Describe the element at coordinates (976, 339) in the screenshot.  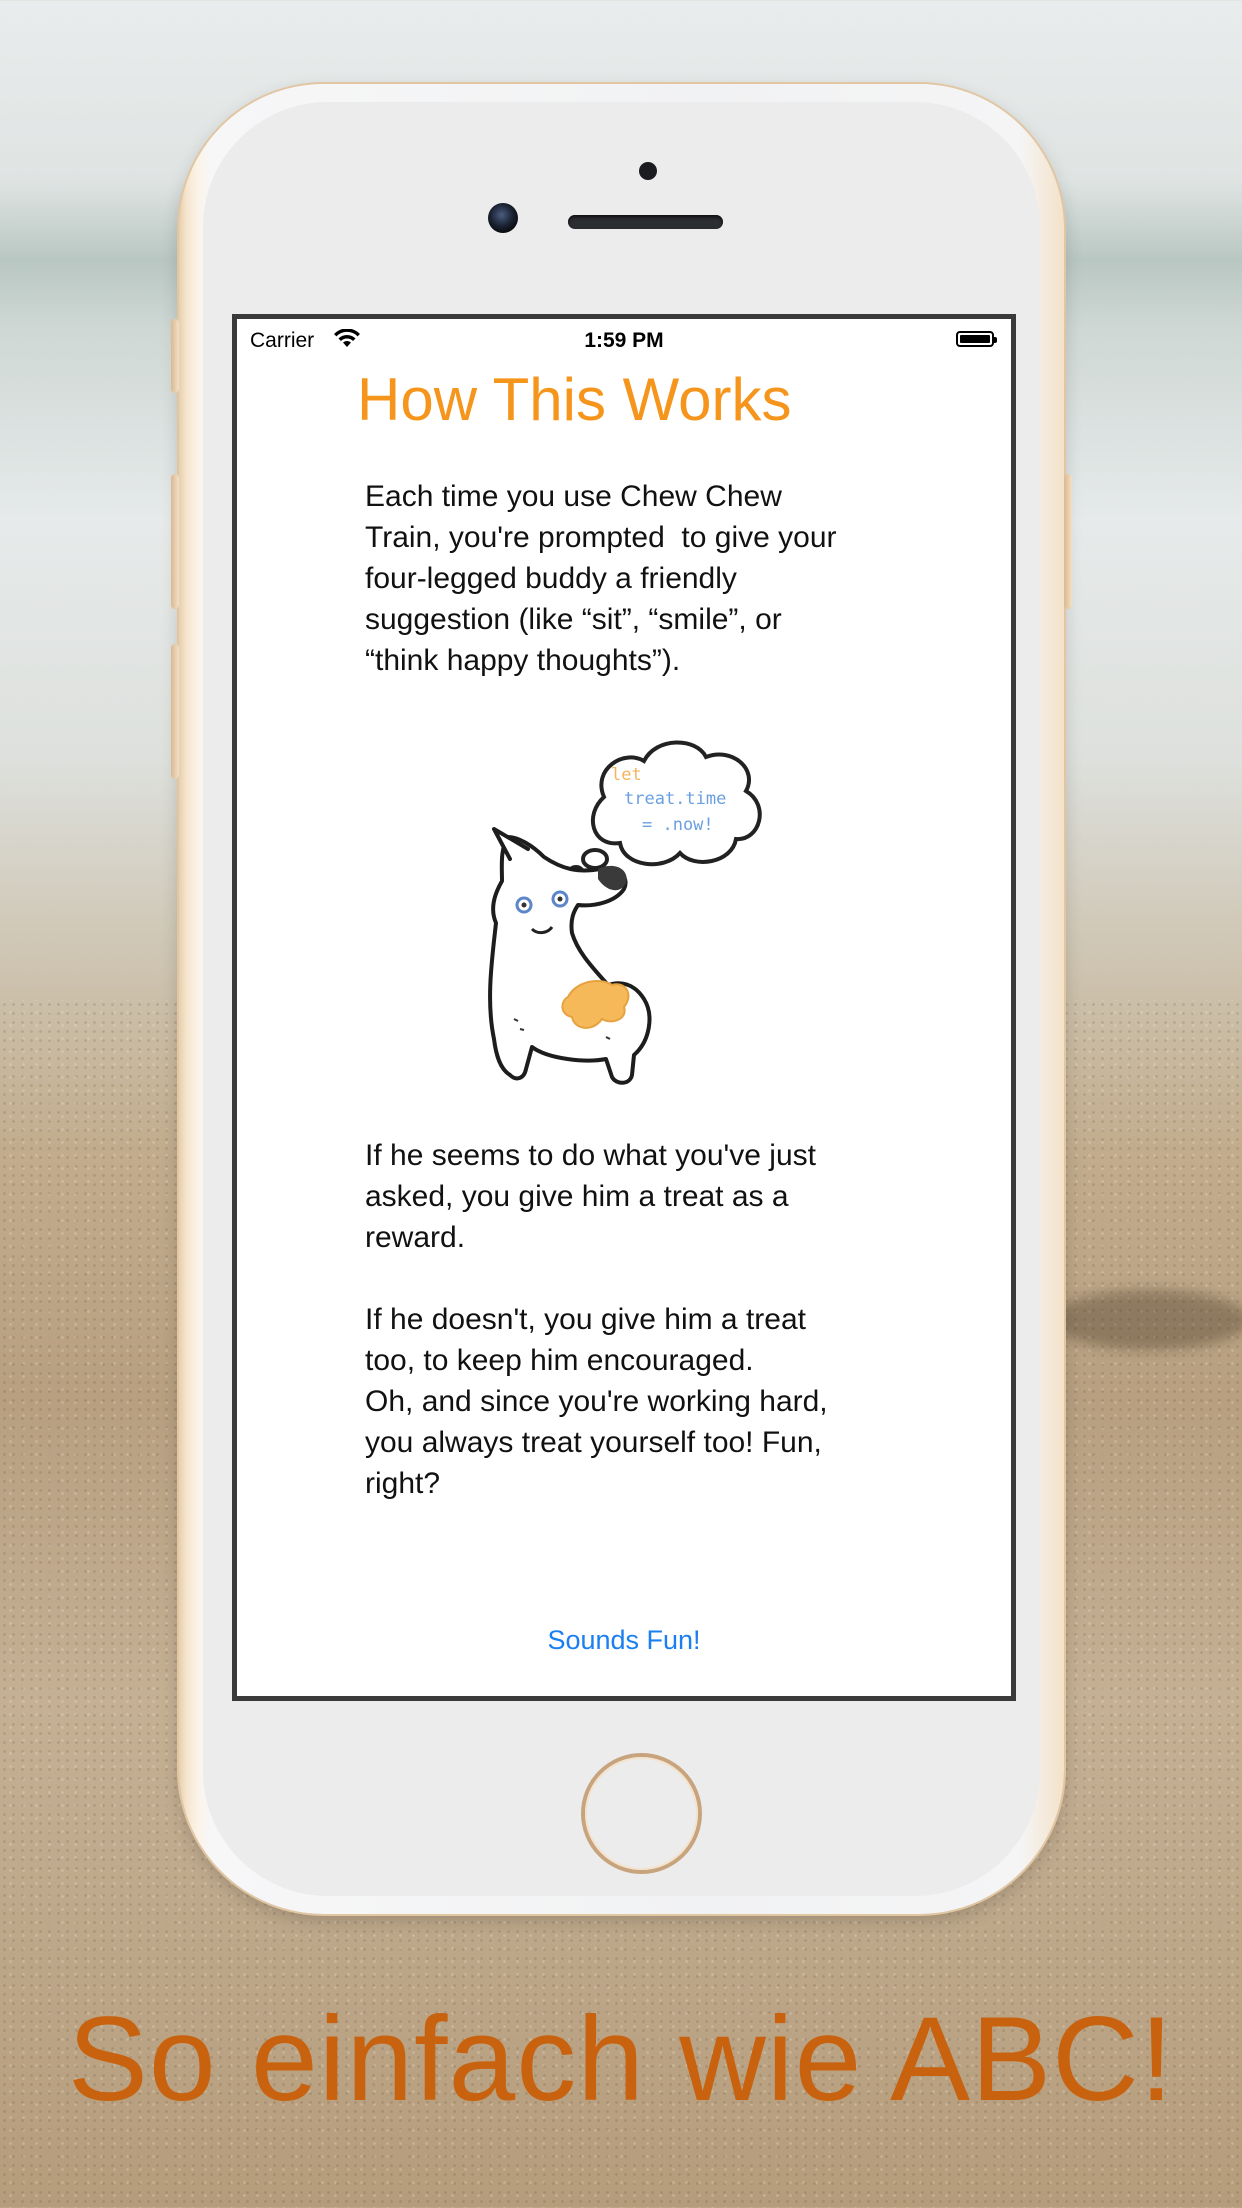
I see `battery-icon` at that location.